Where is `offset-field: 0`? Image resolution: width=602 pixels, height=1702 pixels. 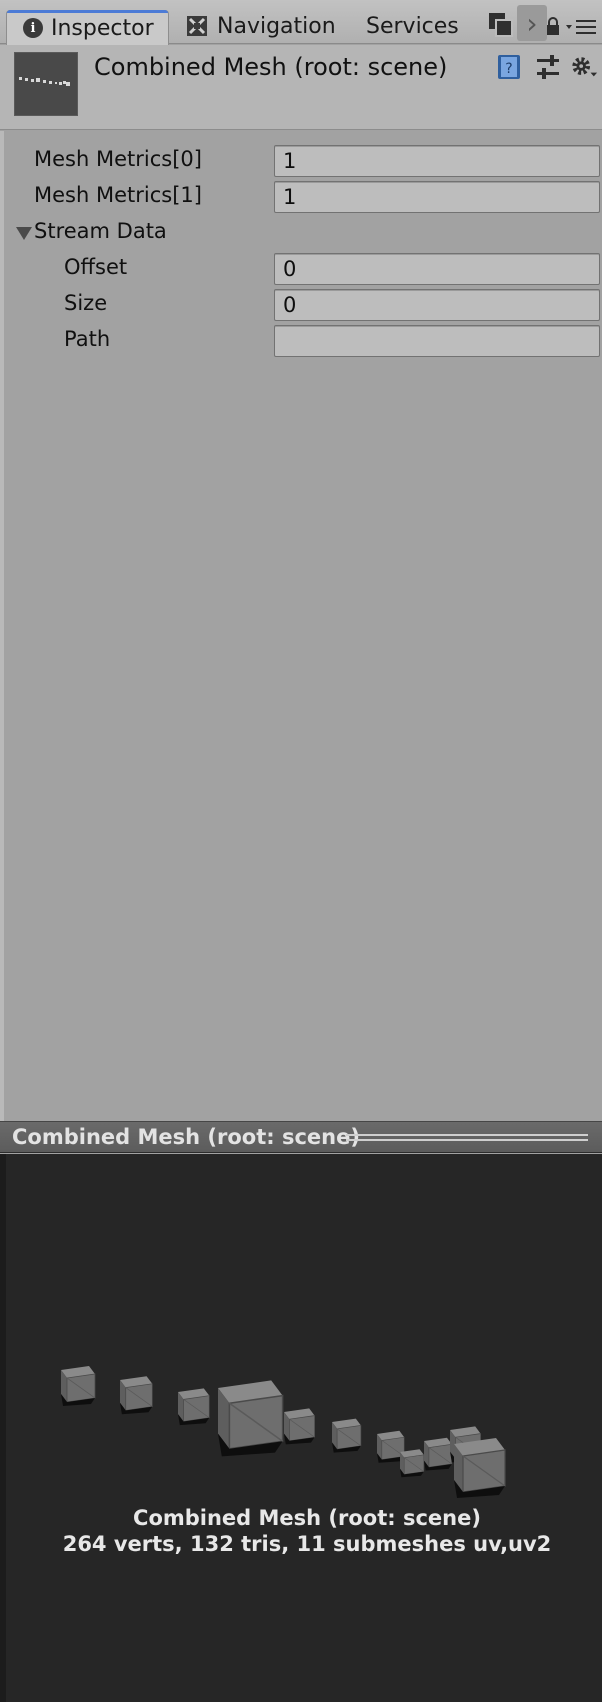 offset-field: 0 is located at coordinates (437, 269).